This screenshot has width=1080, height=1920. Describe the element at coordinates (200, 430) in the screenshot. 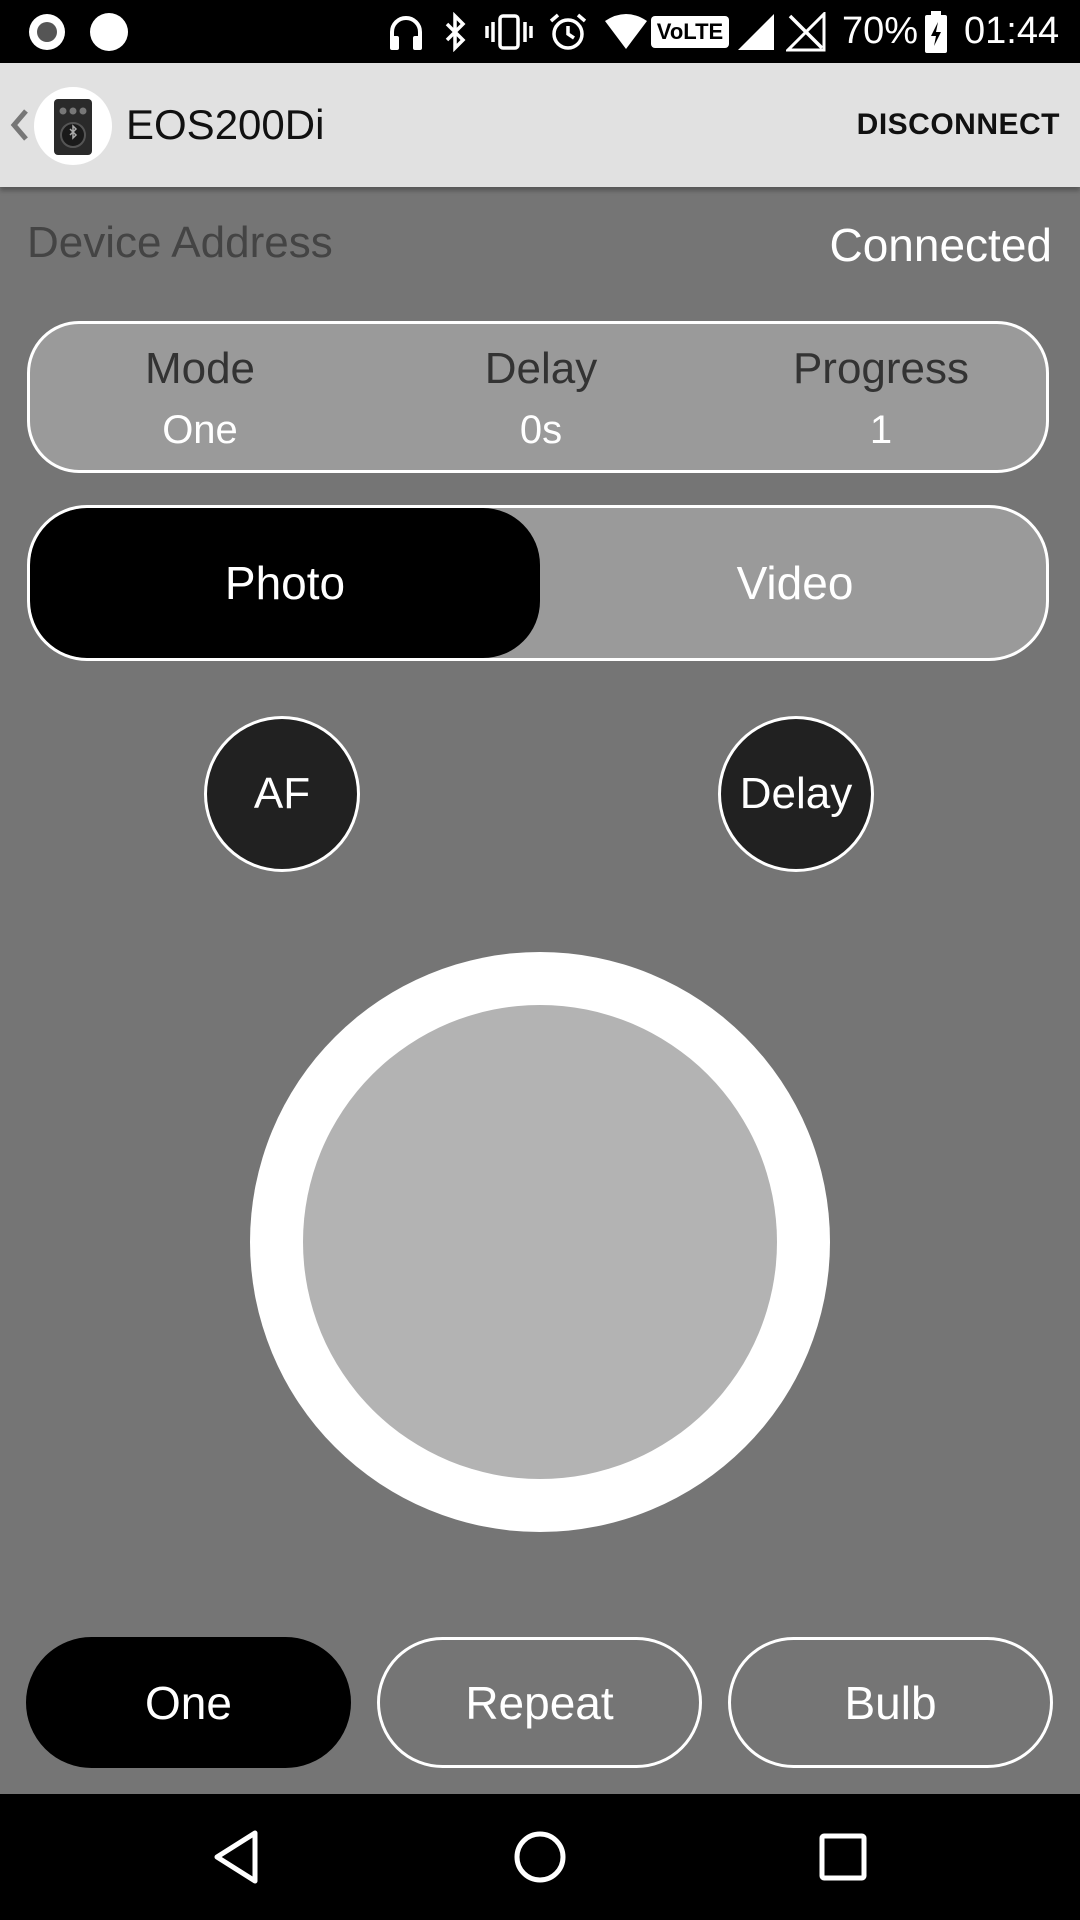

I see `info-mode-value: One` at that location.